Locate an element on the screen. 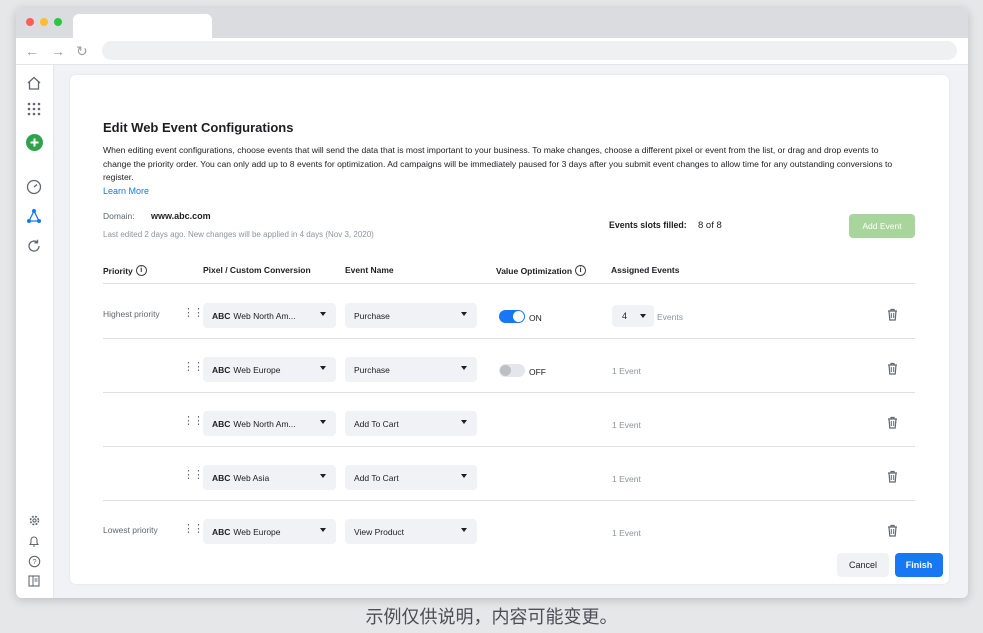 Image resolution: width=983 pixels, height=633 pixels. disclaimer-caption: 示例仅供说明，内容可能变更。 is located at coordinates (491, 617).